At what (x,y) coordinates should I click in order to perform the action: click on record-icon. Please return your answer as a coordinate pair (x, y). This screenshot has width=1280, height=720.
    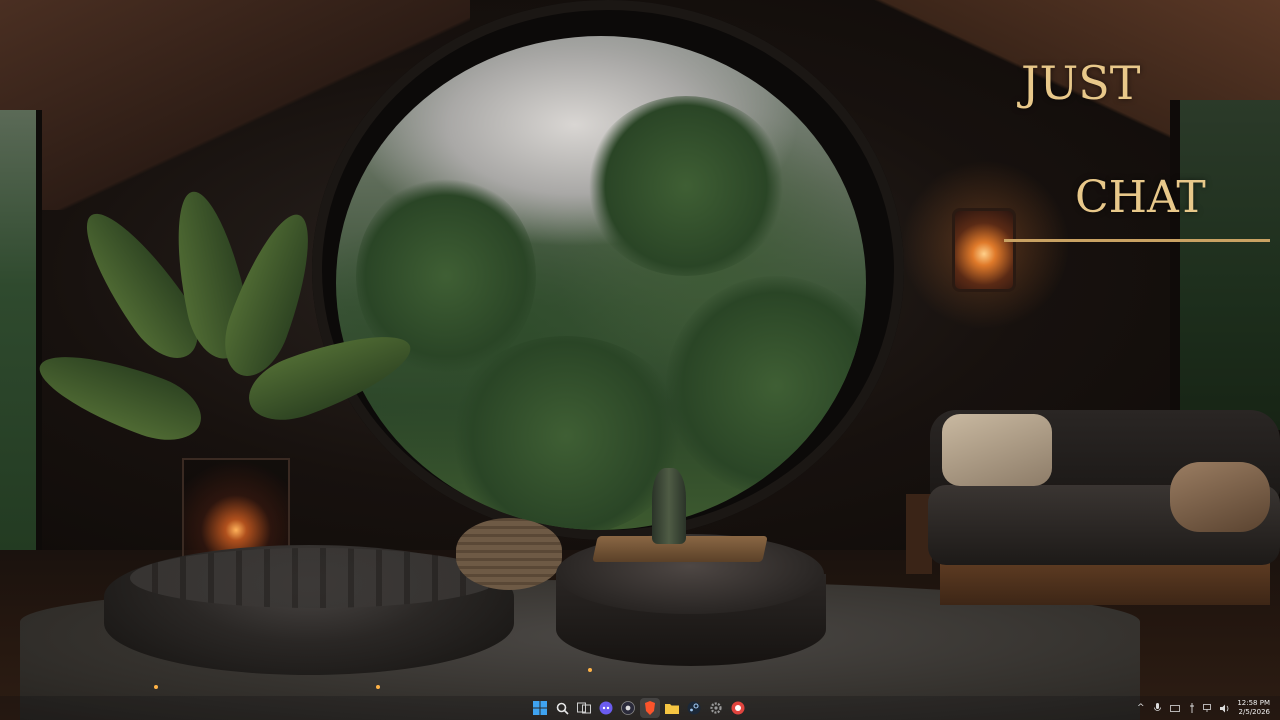
    Looking at the image, I should click on (628, 708).